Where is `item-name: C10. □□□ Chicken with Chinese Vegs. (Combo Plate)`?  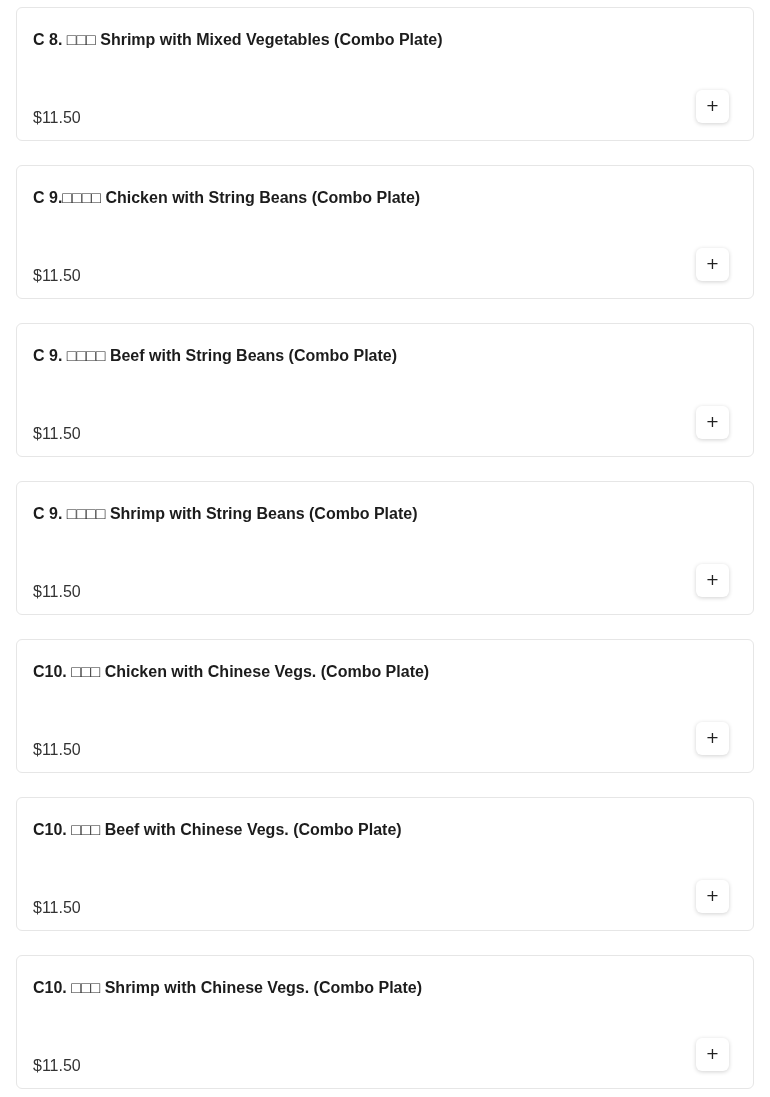 item-name: C10. □□□ Chicken with Chinese Vegs. (Combo Plate) is located at coordinates (232, 672).